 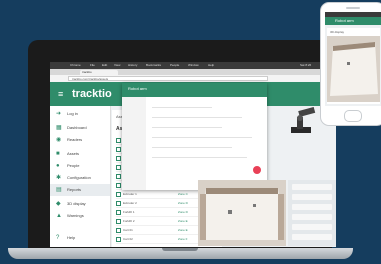 I want to click on phone-screen: Robot arm 3D display, so click(x=353, y=59).